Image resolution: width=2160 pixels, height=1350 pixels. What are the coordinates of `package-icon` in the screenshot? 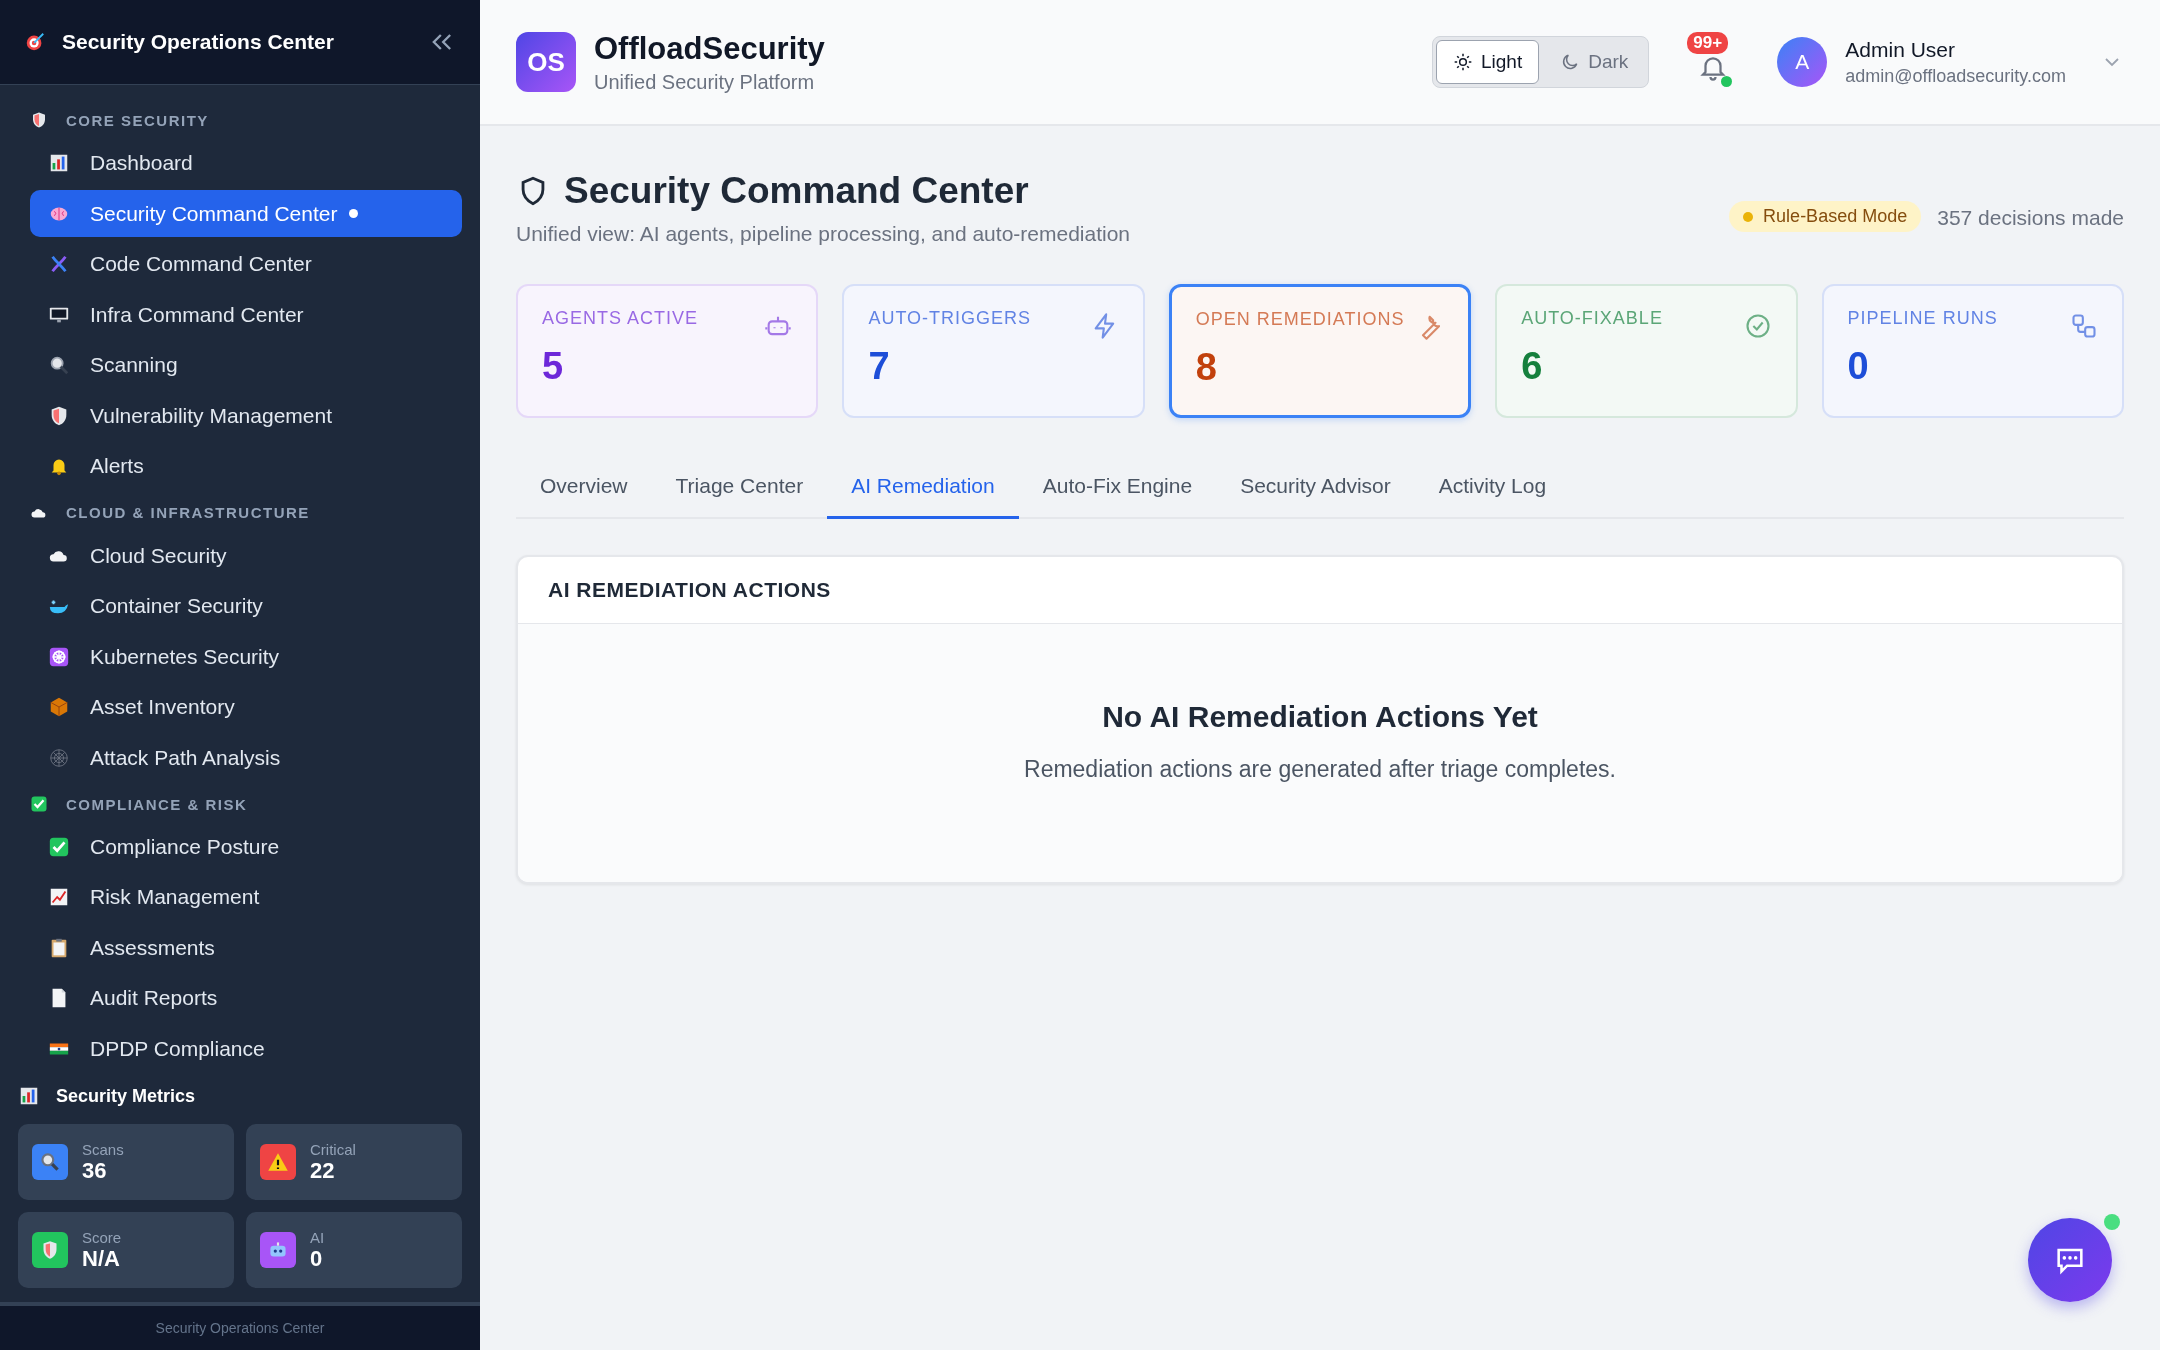 It's located at (59, 707).